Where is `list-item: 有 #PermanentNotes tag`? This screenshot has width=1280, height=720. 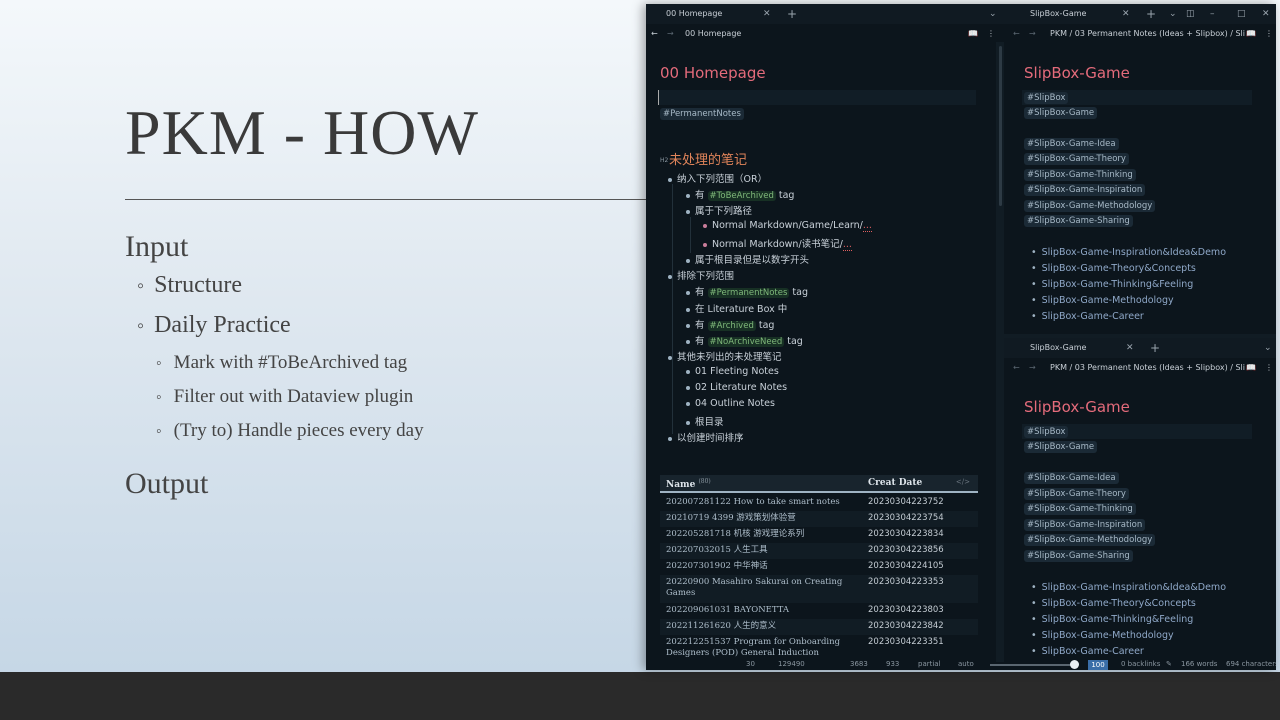 list-item: 有 #PermanentNotes tag is located at coordinates (747, 291).